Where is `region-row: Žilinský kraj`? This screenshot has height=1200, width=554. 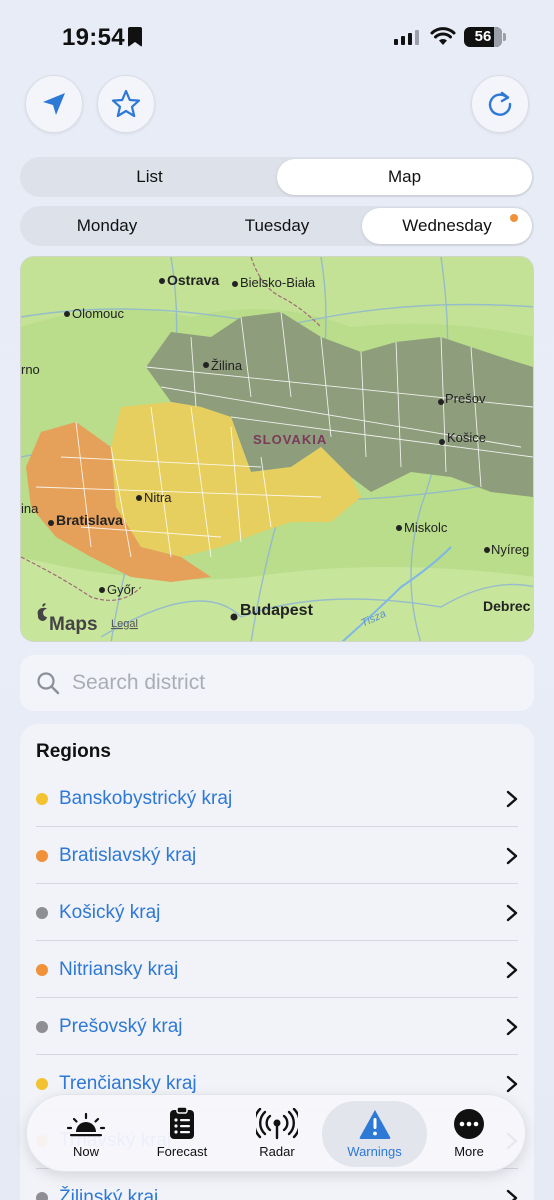
region-row: Žilinský kraj is located at coordinates (277, 1184).